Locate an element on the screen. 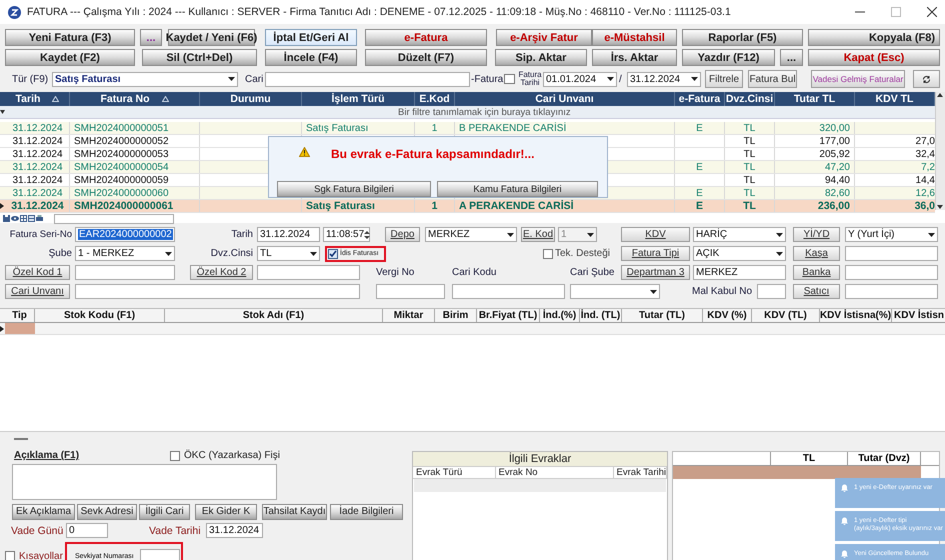  table-cell-text: 7,2 is located at coordinates (927, 167).